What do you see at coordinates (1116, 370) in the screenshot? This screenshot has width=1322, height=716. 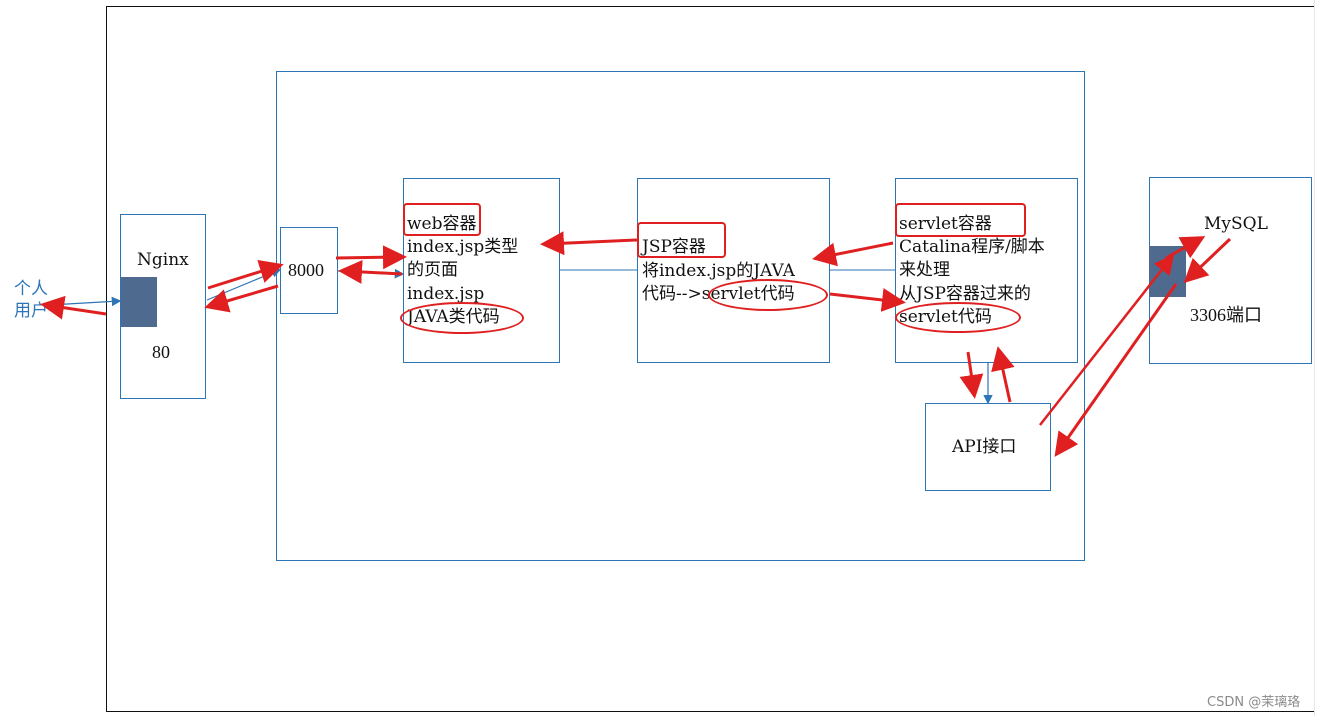 I see `mysql-to-api-arrow` at bounding box center [1116, 370].